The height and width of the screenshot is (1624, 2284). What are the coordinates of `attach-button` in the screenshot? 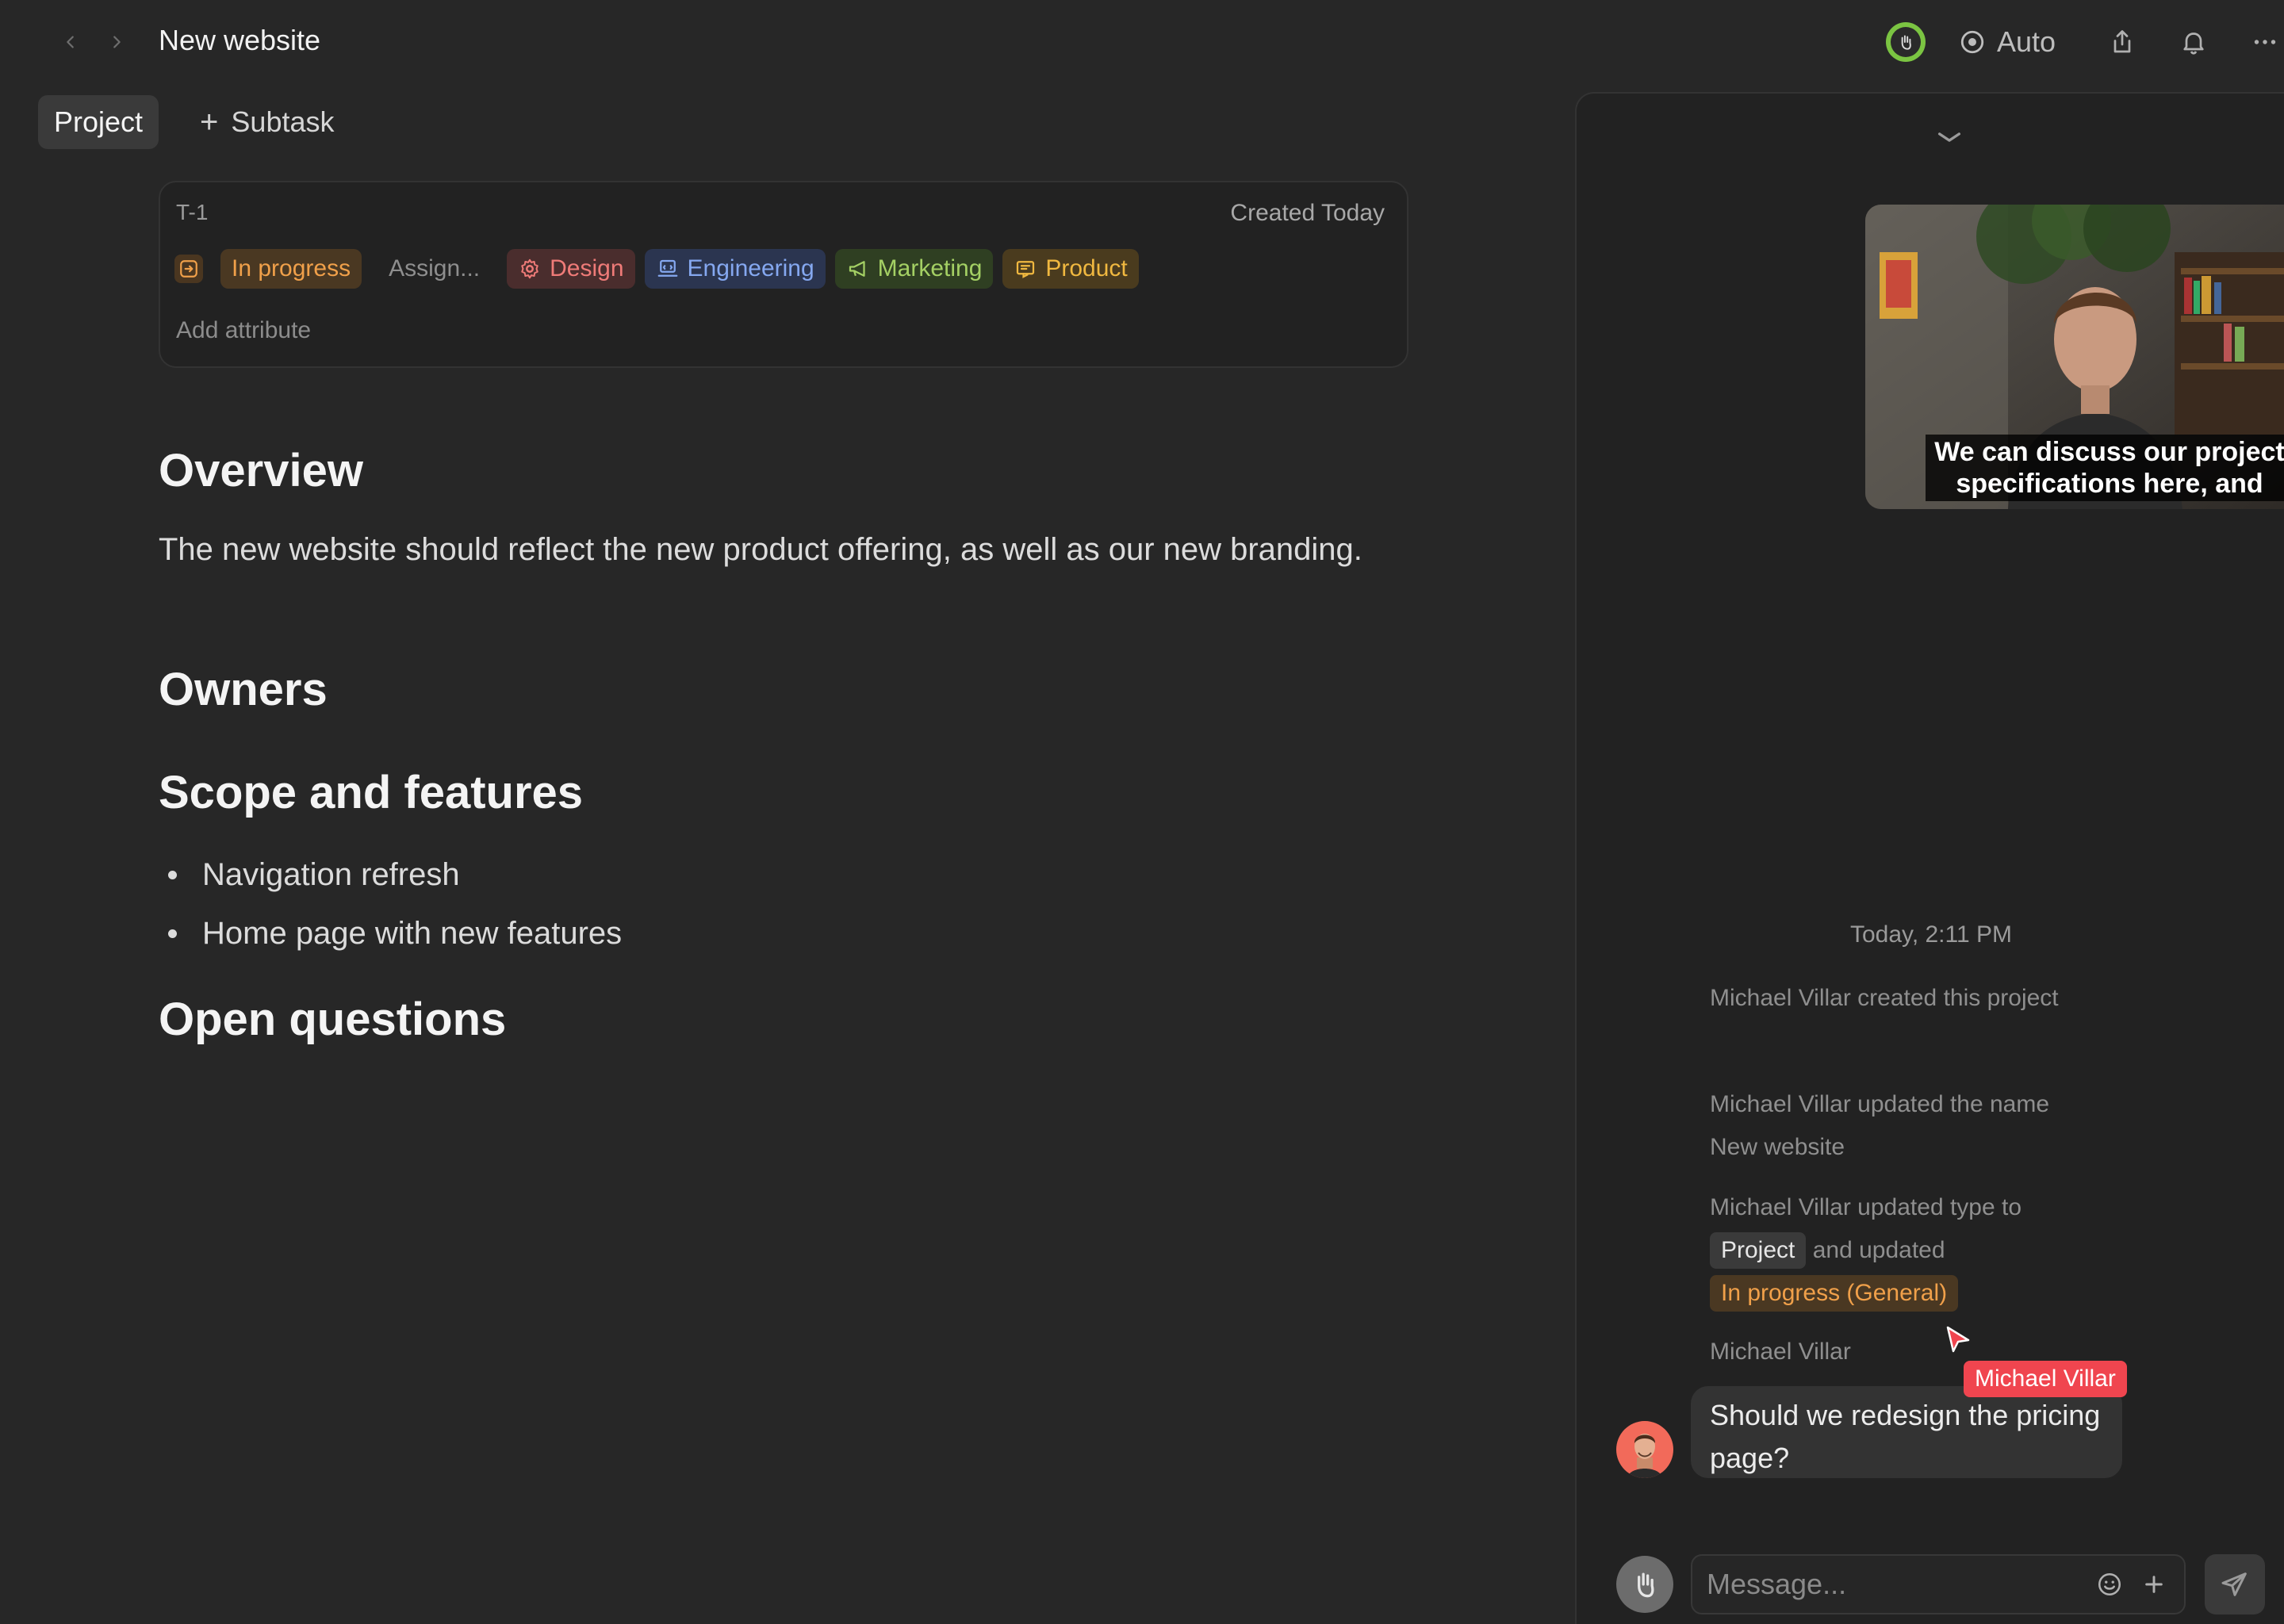 It's located at (2154, 1584).